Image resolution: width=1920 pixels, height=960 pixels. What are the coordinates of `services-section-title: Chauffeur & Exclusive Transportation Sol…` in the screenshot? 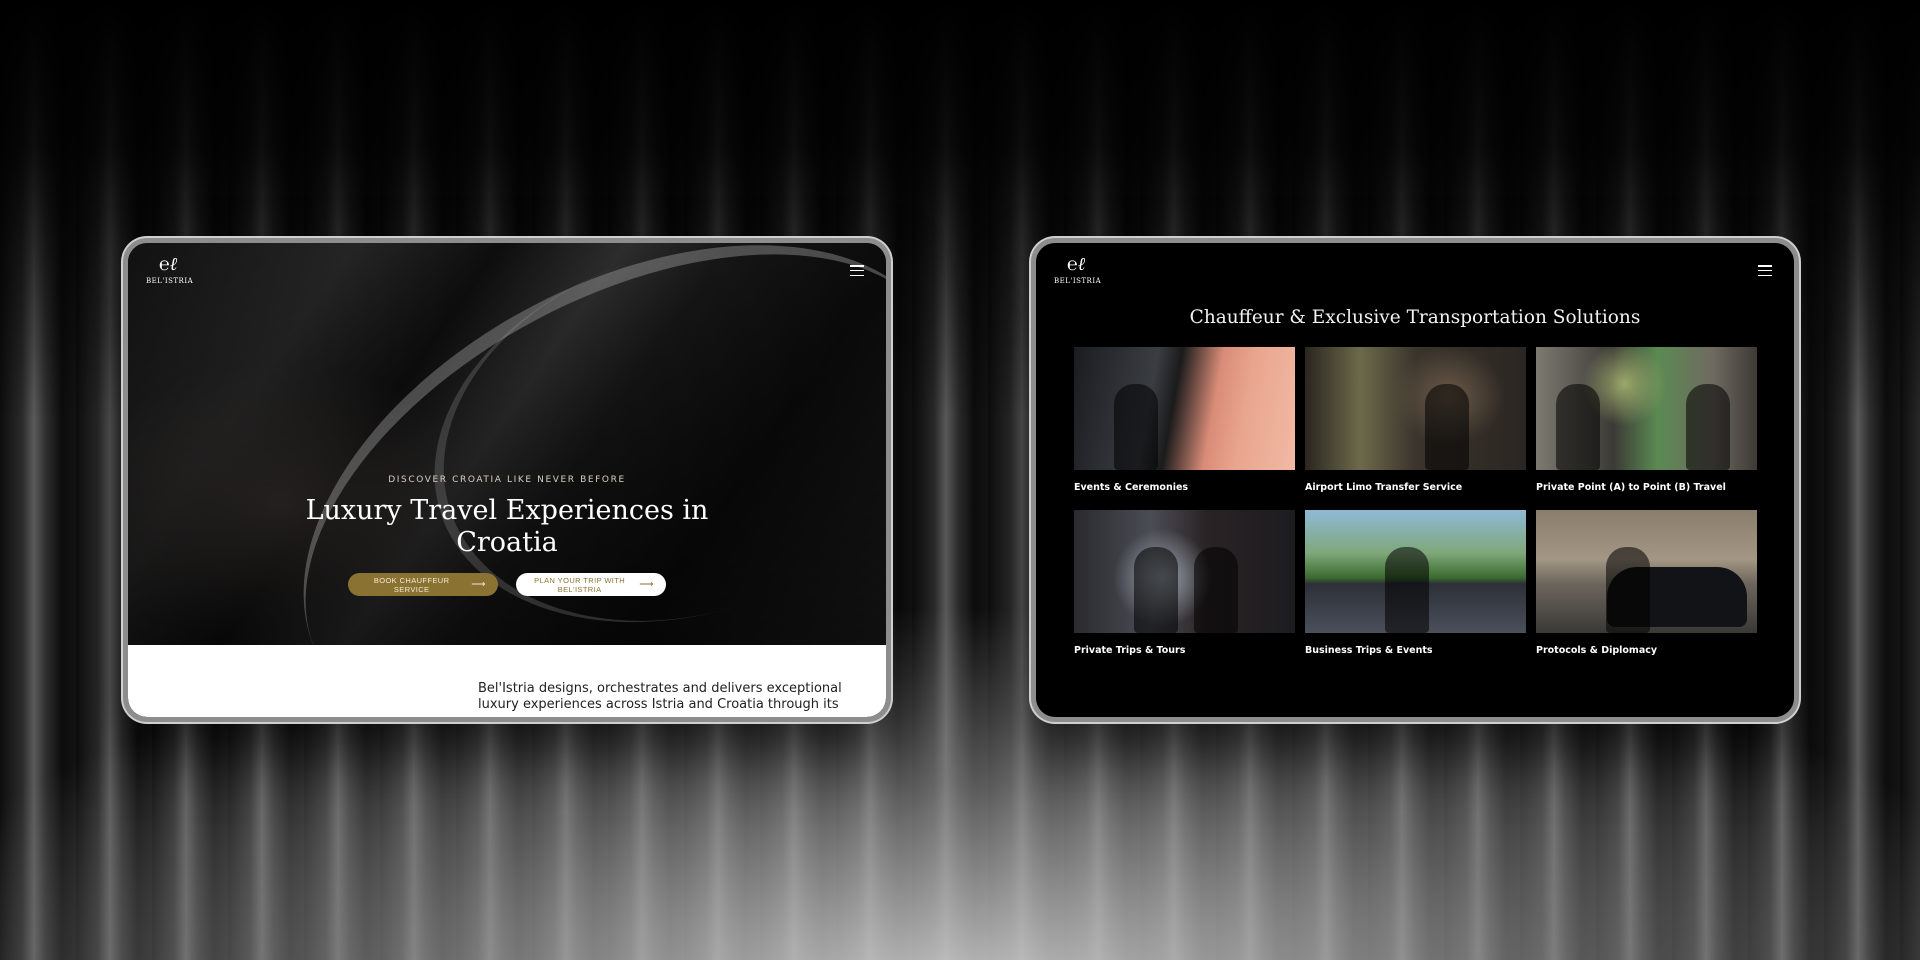 It's located at (1415, 317).